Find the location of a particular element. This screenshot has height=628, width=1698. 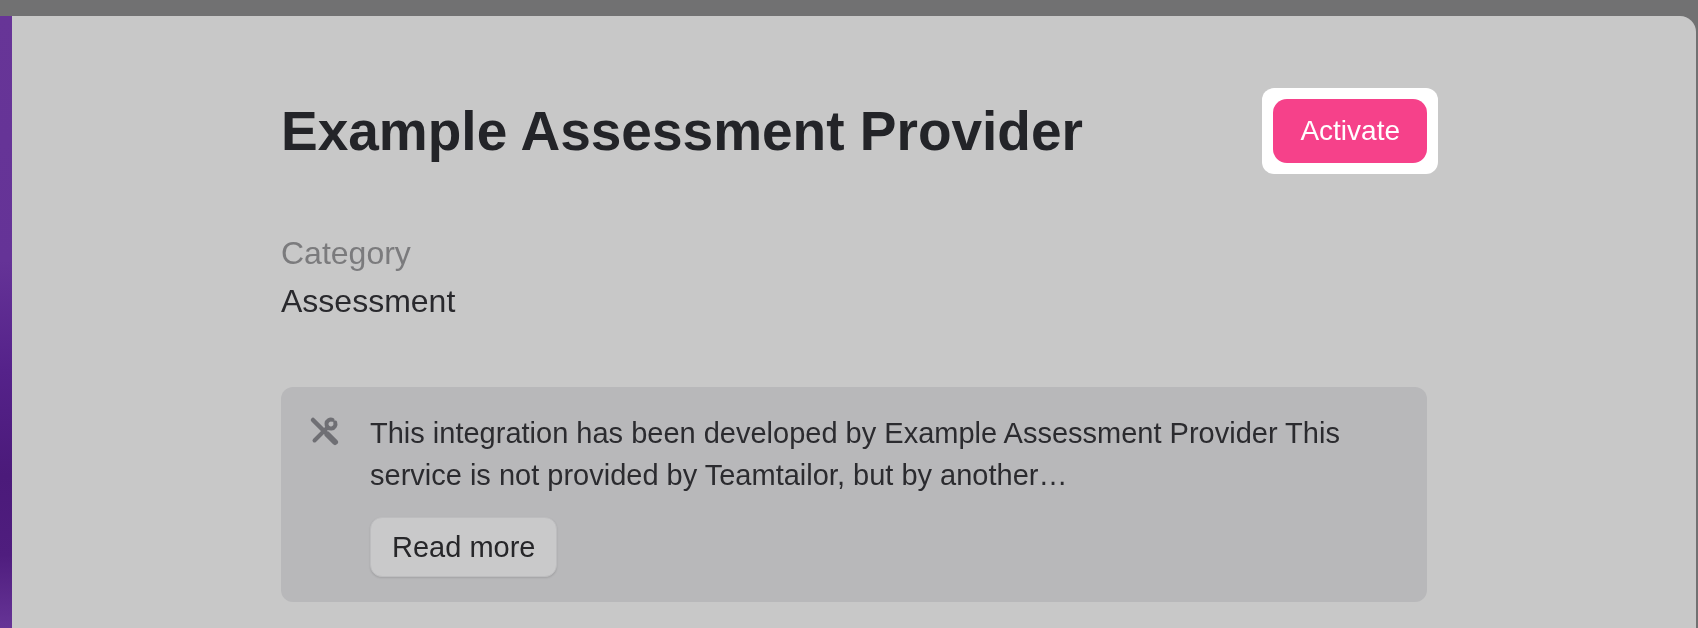

read-more-button: Read more is located at coordinates (464, 547).